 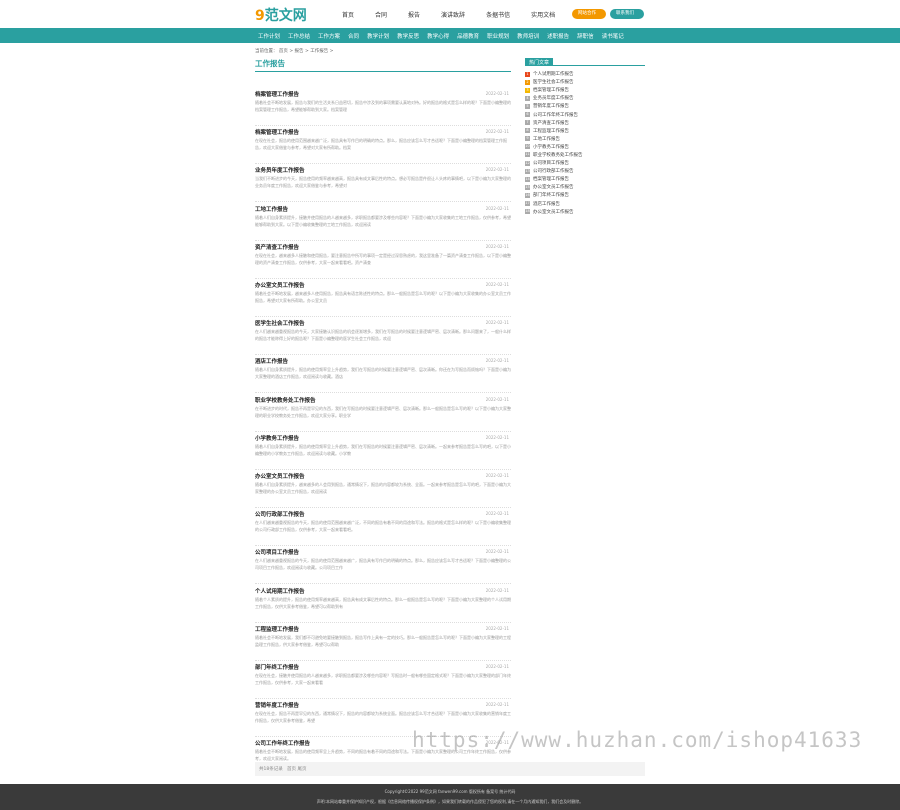 What do you see at coordinates (558, 36) in the screenshot?
I see `category-item: 述职报告` at bounding box center [558, 36].